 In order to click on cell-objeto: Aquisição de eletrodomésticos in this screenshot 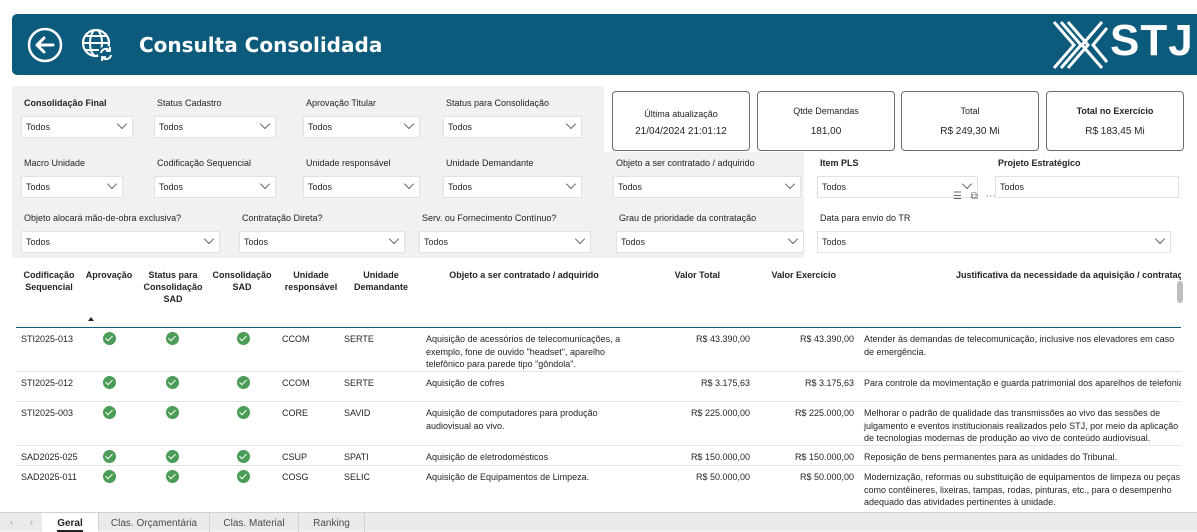, I will do `click(487, 457)`.